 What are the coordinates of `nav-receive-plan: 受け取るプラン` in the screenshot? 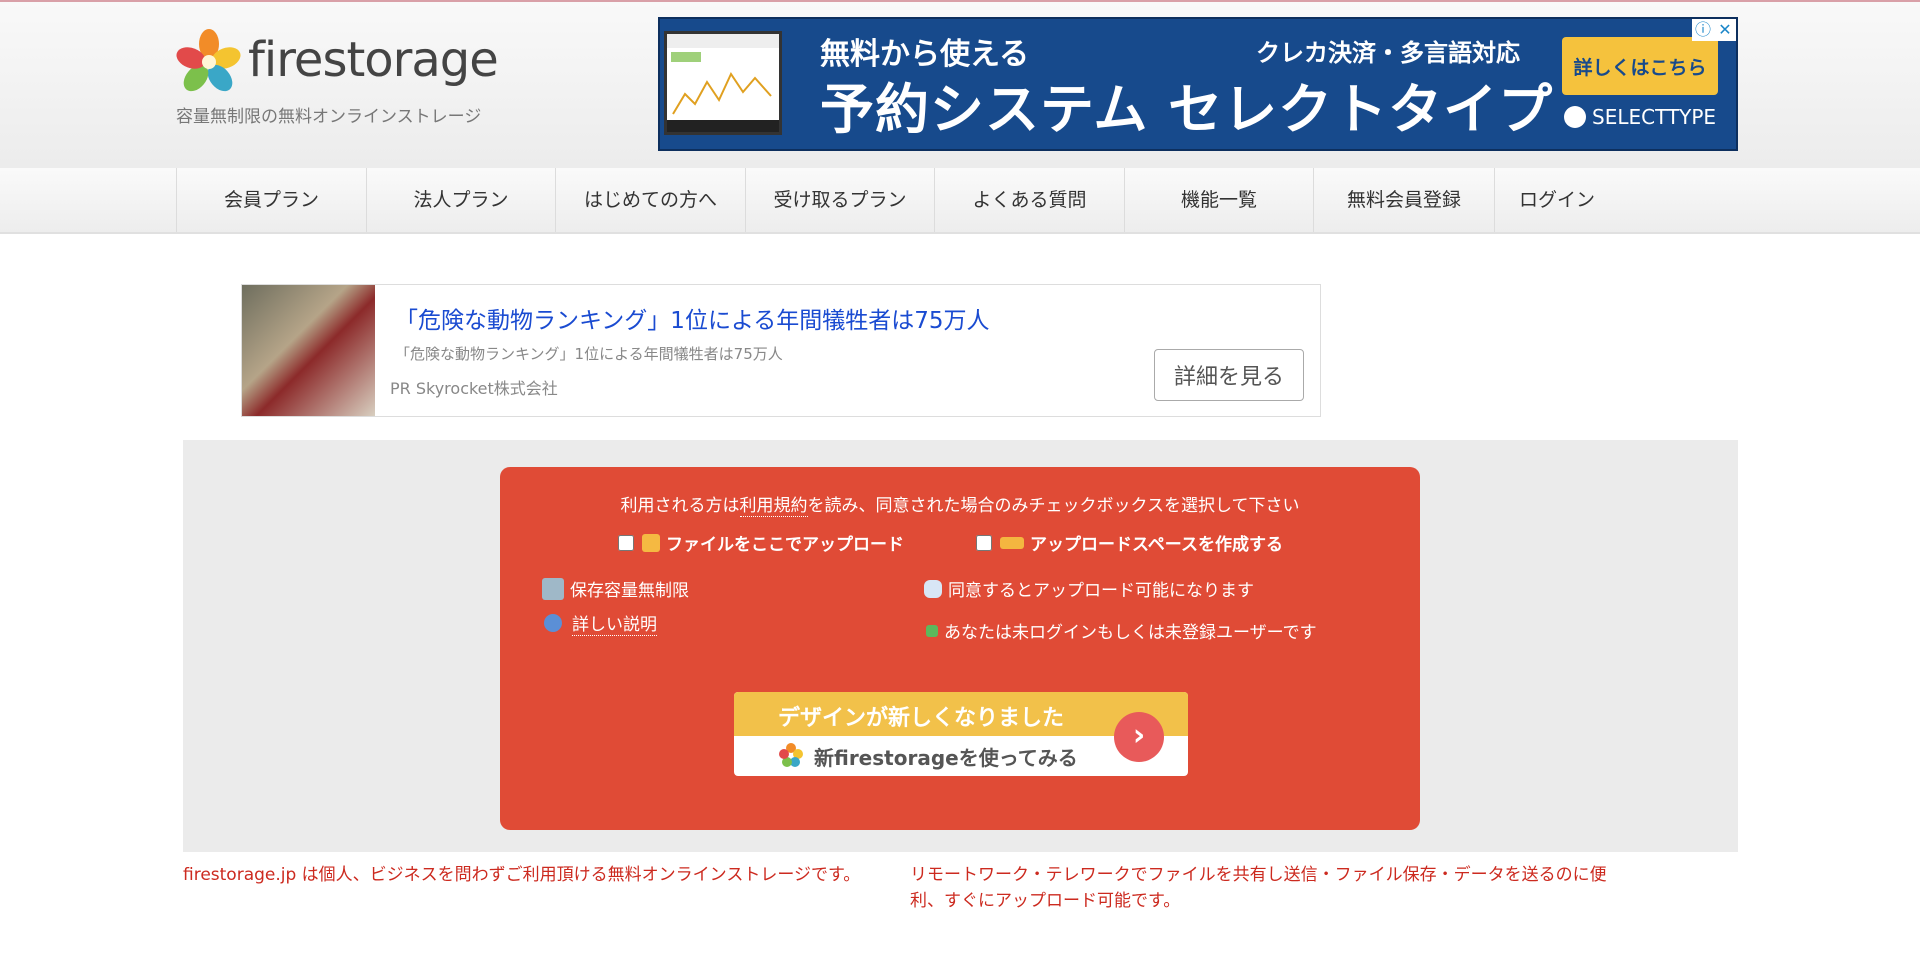 It's located at (839, 200).